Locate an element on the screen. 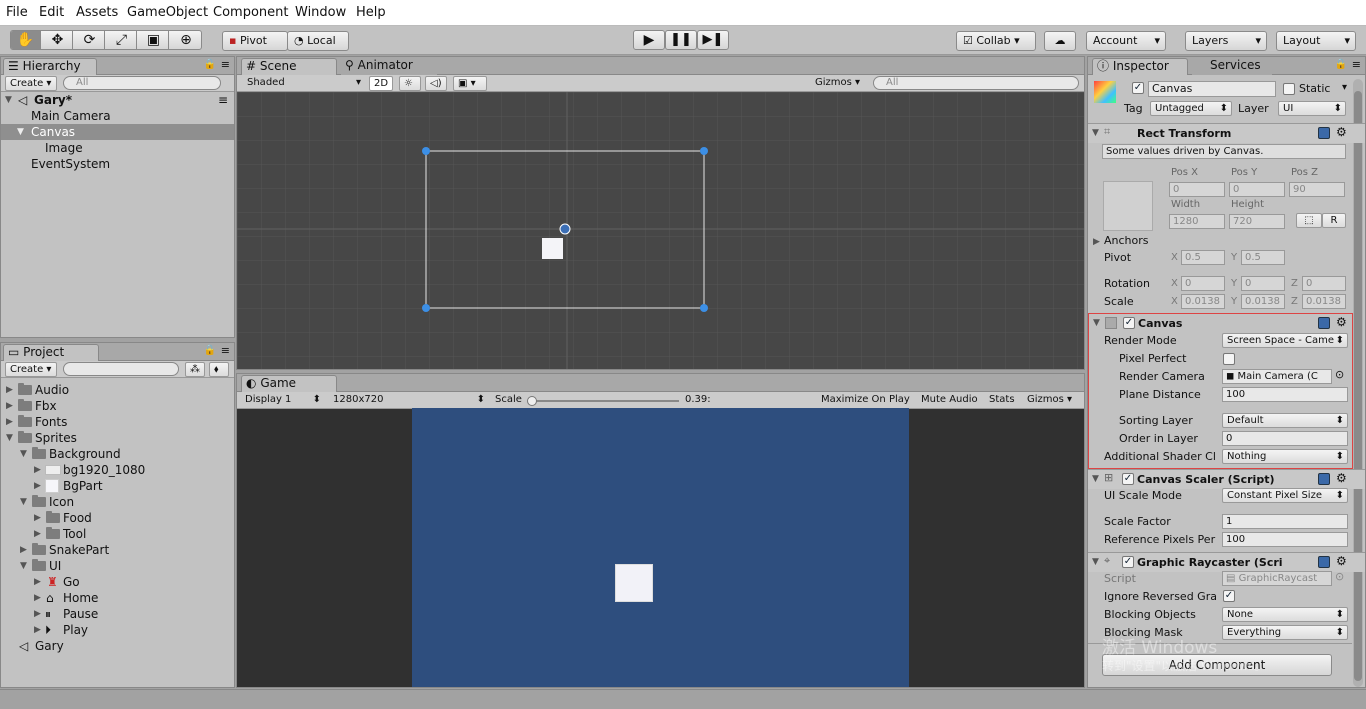 The width and height of the screenshot is (1366, 709). tab-project: ▭ Project is located at coordinates (51, 352).